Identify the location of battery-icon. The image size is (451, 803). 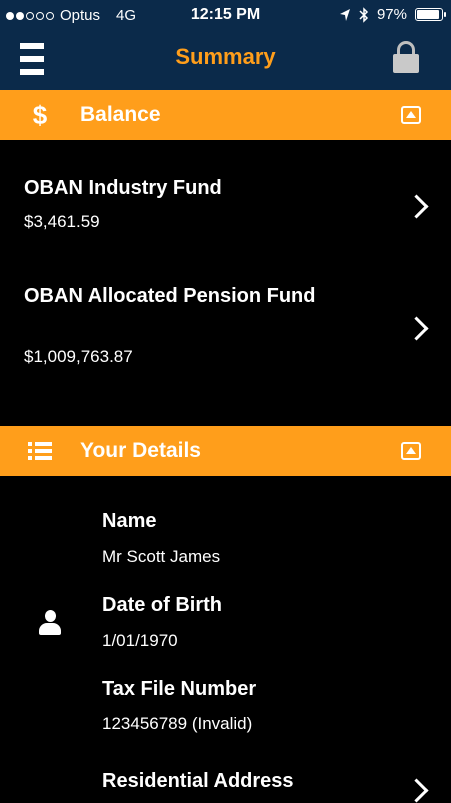
(430, 14).